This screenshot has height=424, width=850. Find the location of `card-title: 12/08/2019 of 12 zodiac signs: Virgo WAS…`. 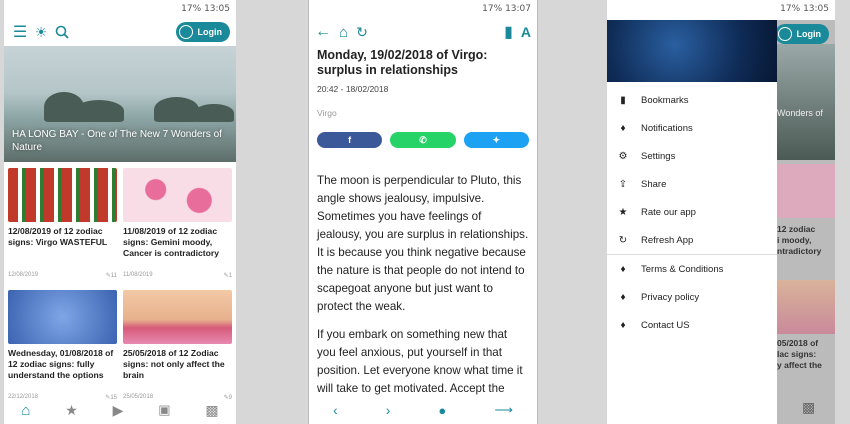

card-title: 12/08/2019 of 12 zodiac signs: Virgo WAS… is located at coordinates (58, 236).